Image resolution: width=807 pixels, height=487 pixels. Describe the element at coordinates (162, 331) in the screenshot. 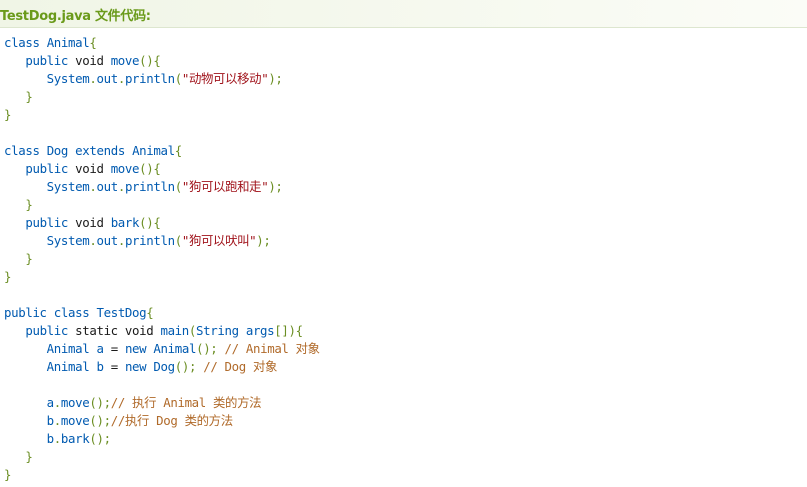

I see `code-line: public static void main(String args[]){` at that location.